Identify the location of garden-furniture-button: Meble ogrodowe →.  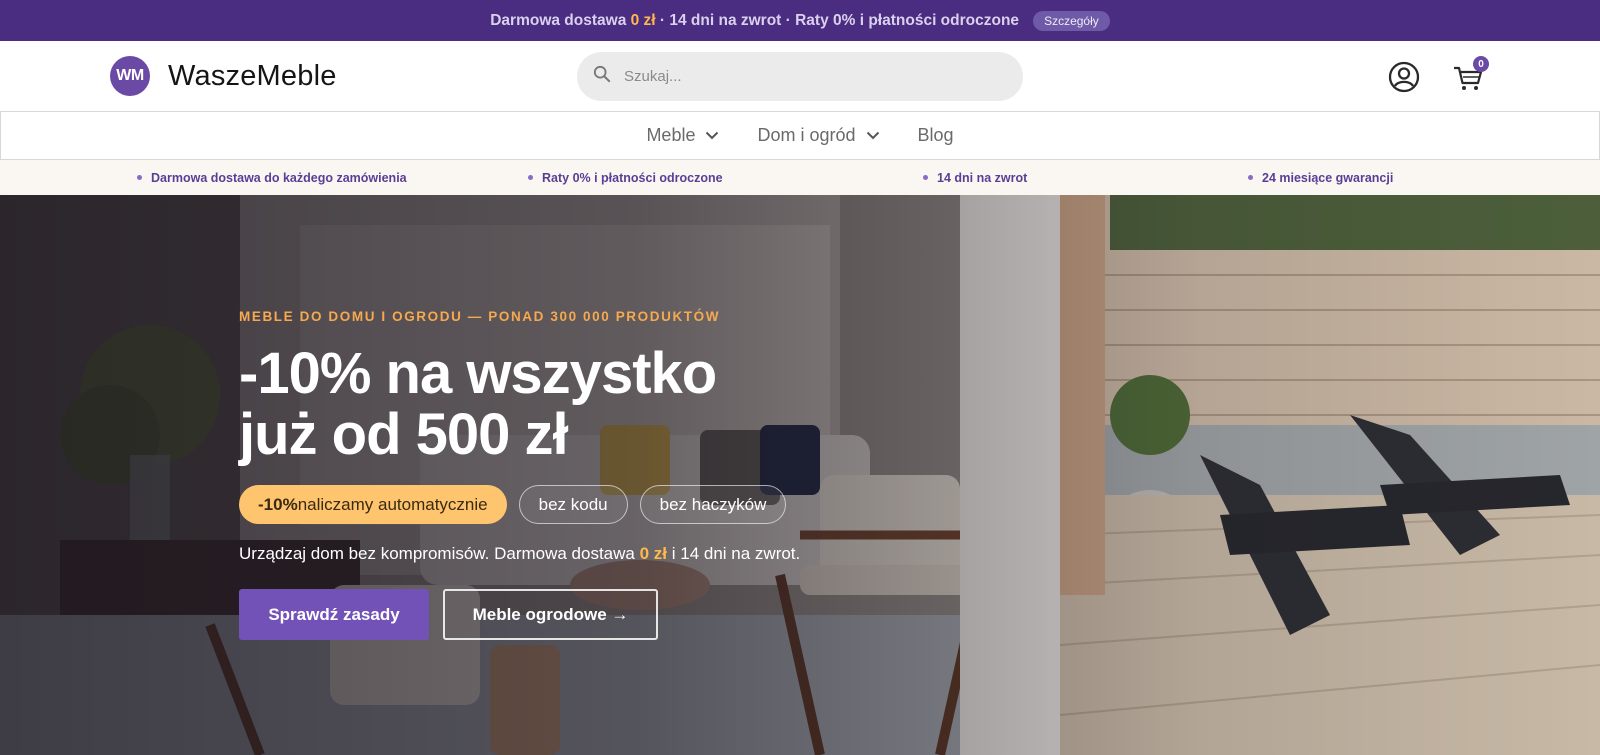
(550, 614).